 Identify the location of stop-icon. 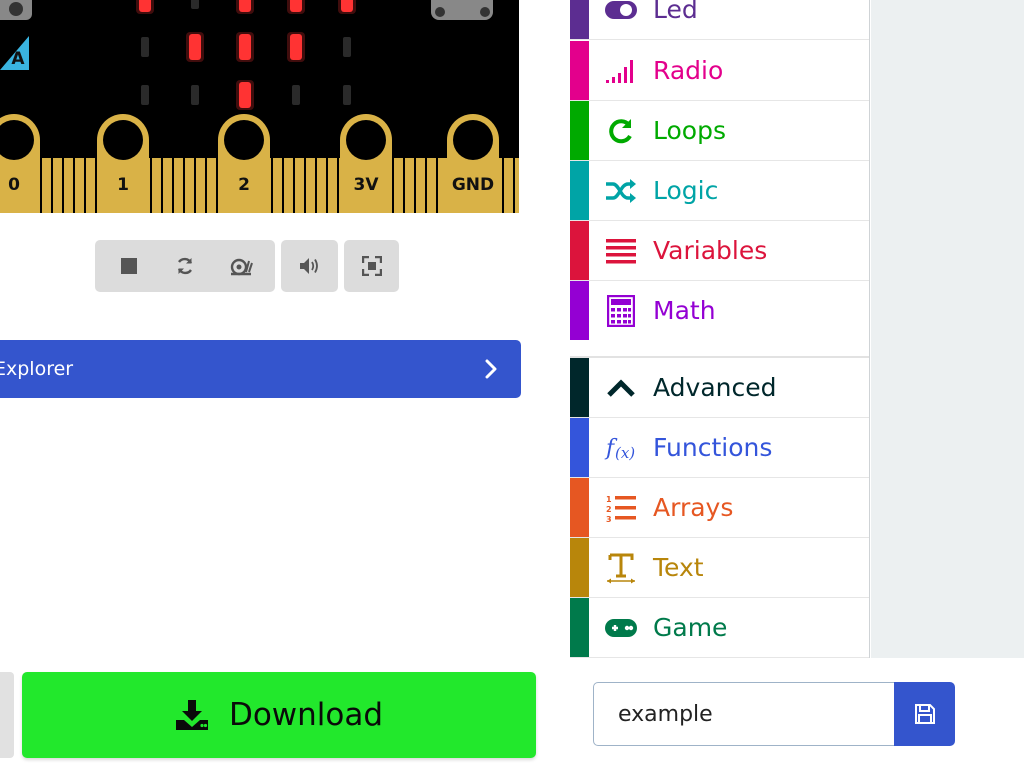
(129, 266).